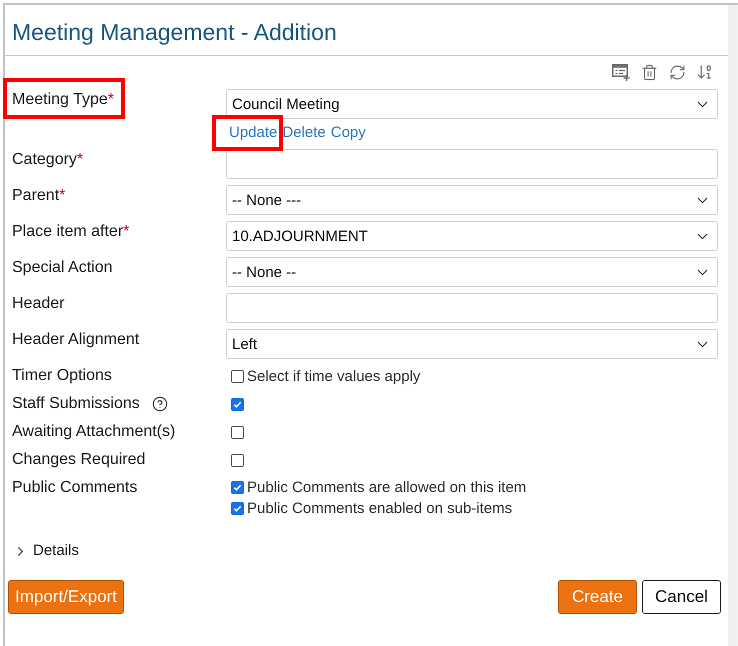 The height and width of the screenshot is (646, 738). Describe the element at coordinates (304, 133) in the screenshot. I see `action-link: Delete` at that location.